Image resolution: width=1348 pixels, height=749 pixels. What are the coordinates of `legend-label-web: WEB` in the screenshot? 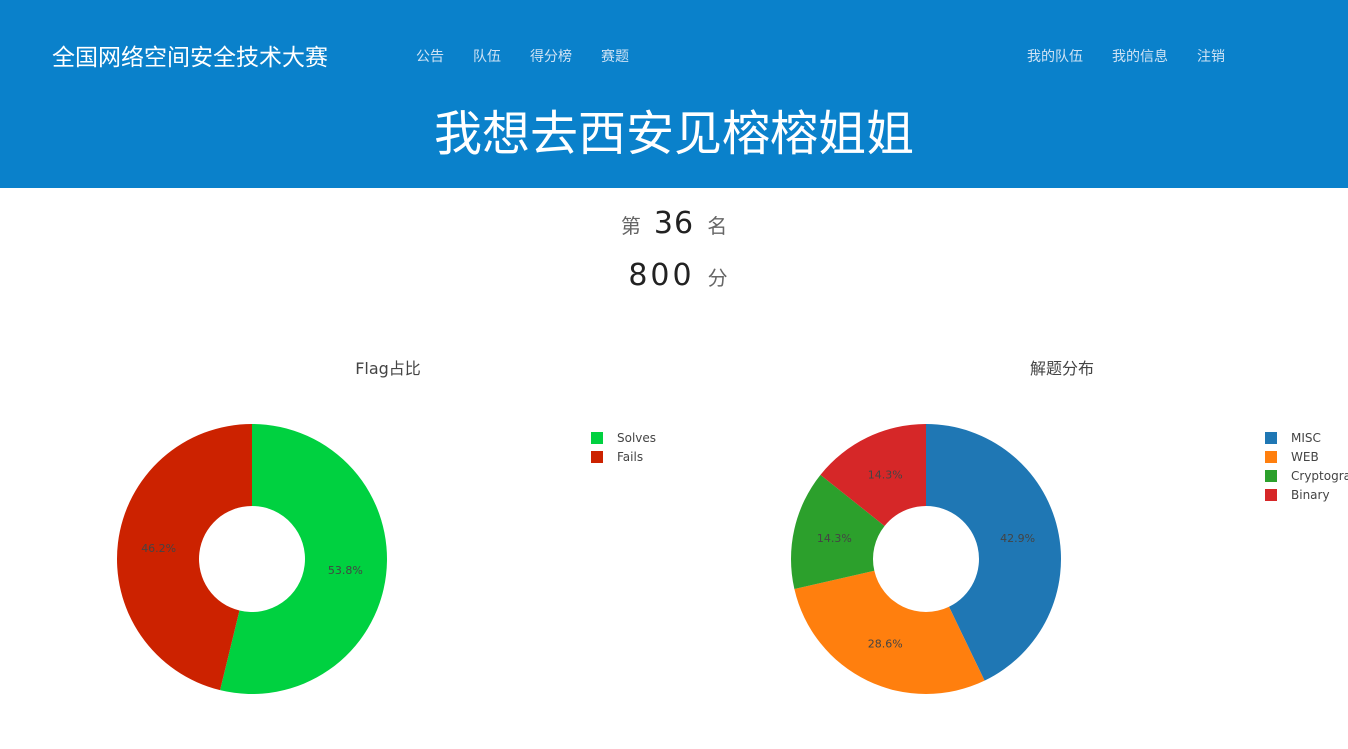 It's located at (1305, 457).